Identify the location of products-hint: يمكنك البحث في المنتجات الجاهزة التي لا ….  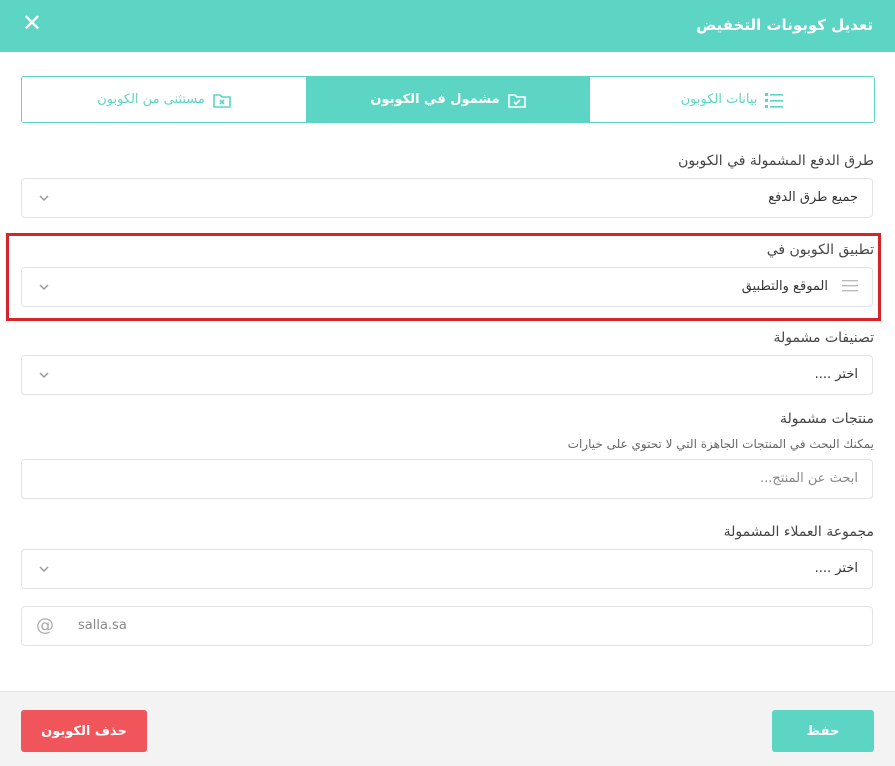
(720, 444).